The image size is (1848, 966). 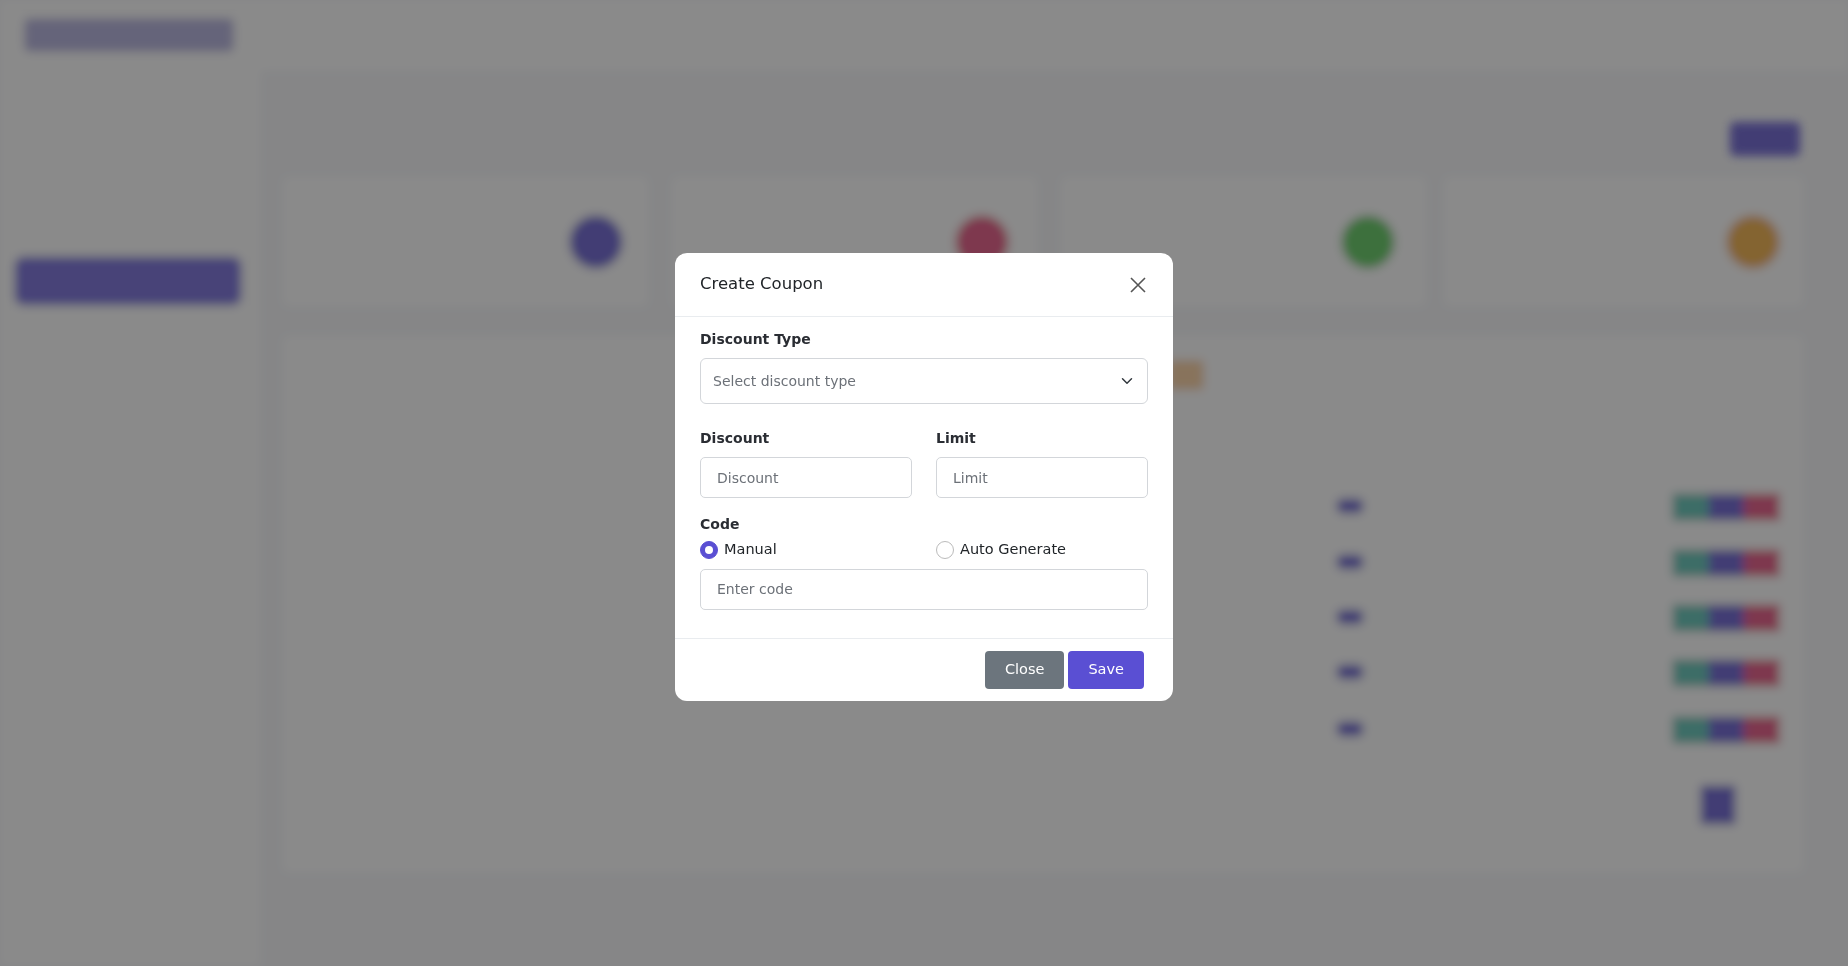 What do you see at coordinates (750, 550) in the screenshot?
I see `radio-label: Manual` at bounding box center [750, 550].